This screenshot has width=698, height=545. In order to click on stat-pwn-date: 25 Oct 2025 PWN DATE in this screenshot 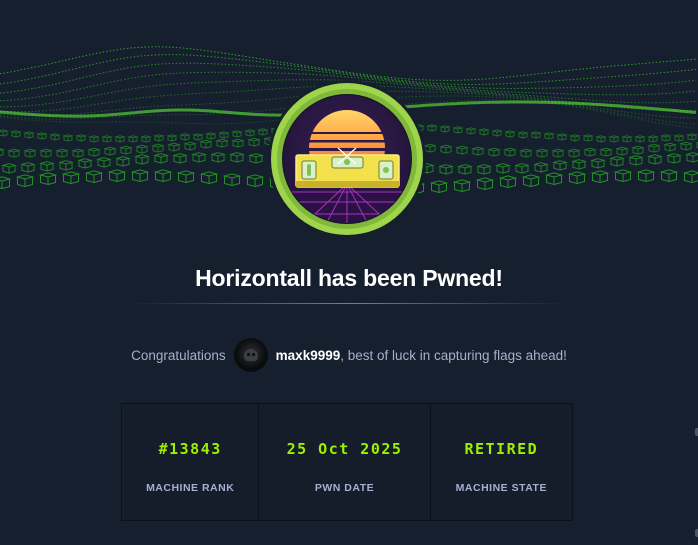, I will do `click(345, 462)`.